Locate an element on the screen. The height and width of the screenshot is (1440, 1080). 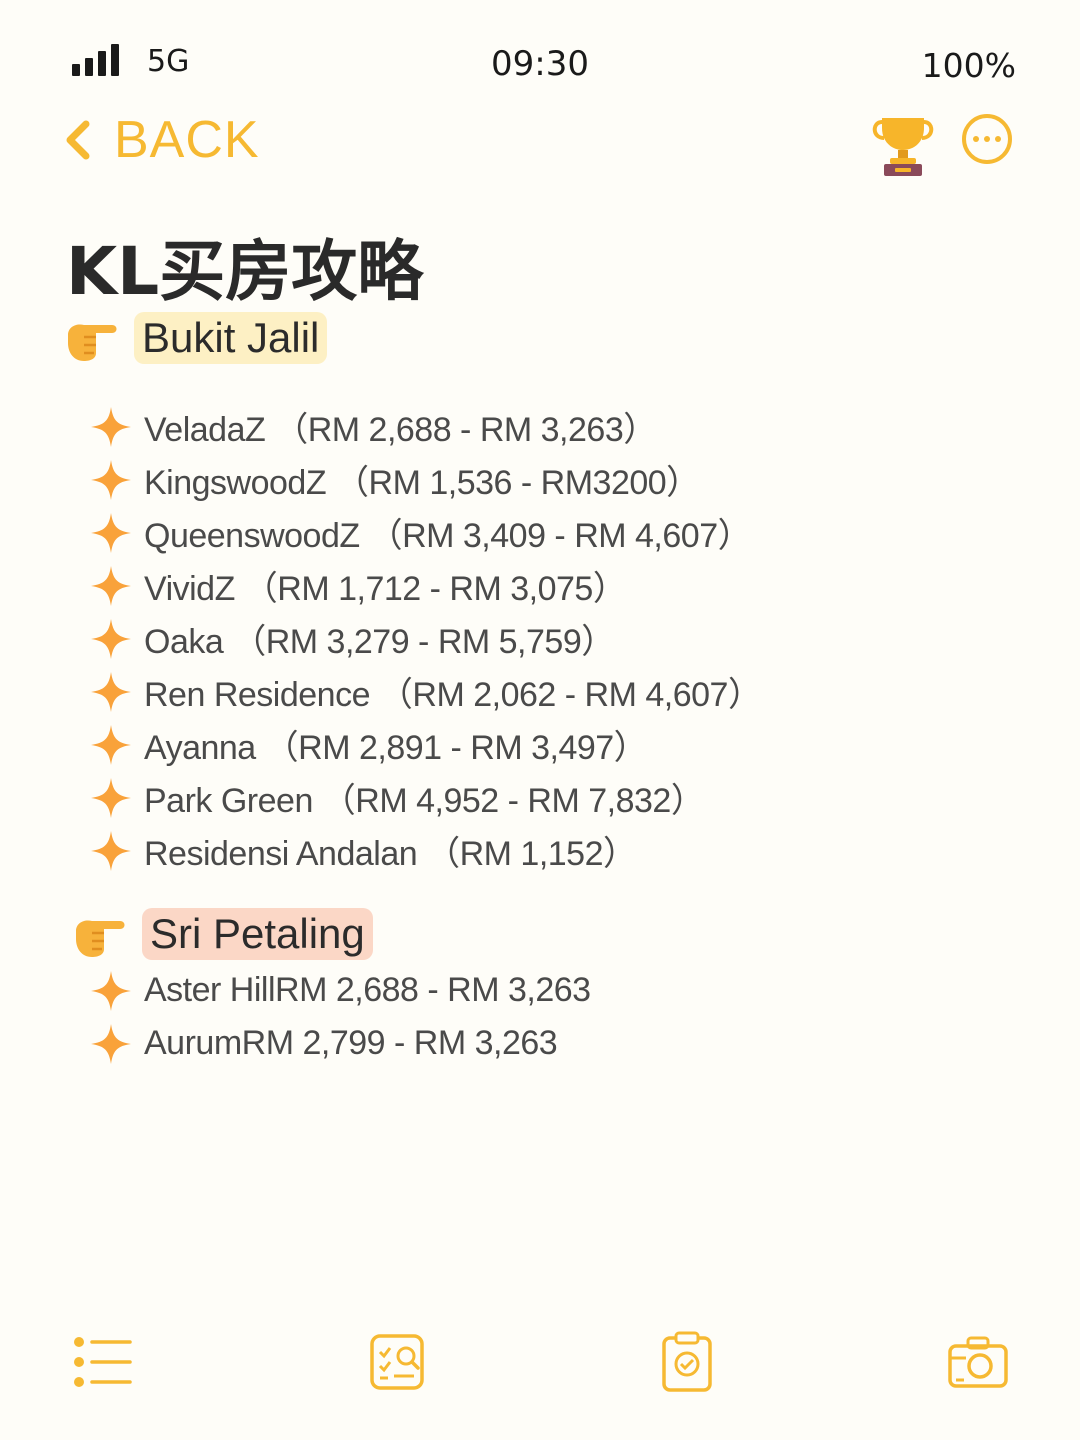
section-heading-bukit-jalil: Bukit Jalil is located at coordinates (195, 338).